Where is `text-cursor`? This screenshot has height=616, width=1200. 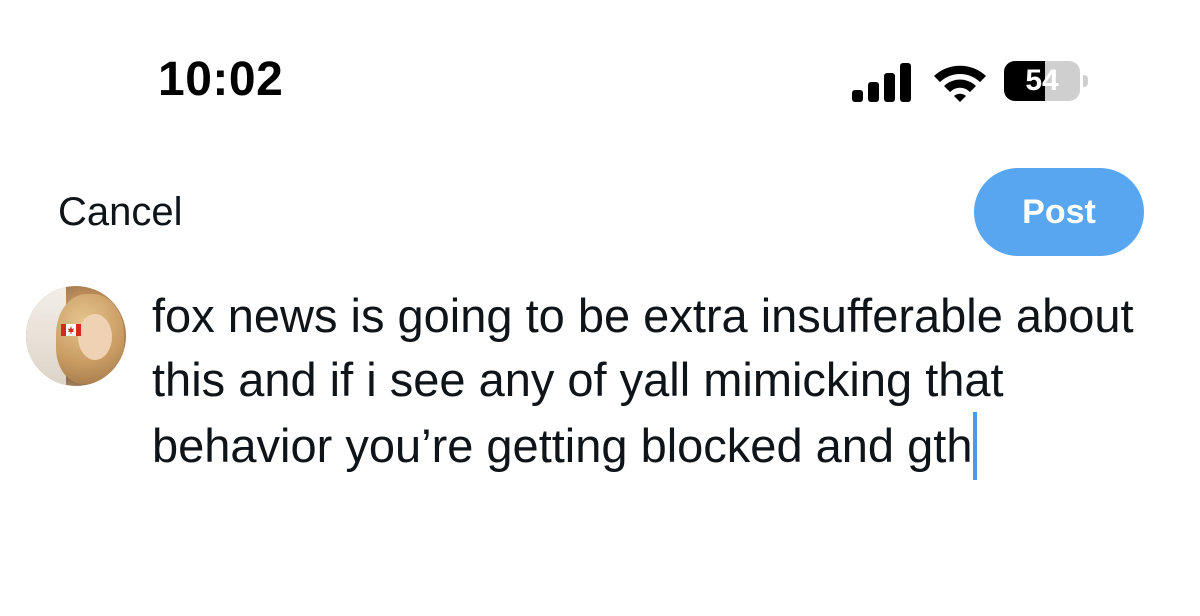
text-cursor is located at coordinates (975, 446).